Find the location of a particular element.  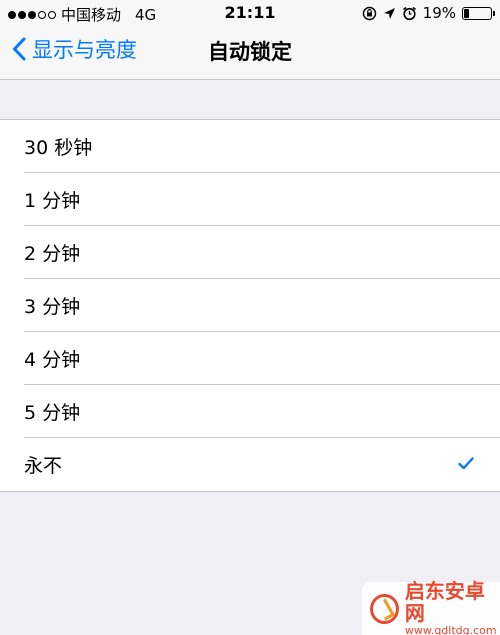

watermark-name: 启东安卓网 is located at coordinates (444, 602).